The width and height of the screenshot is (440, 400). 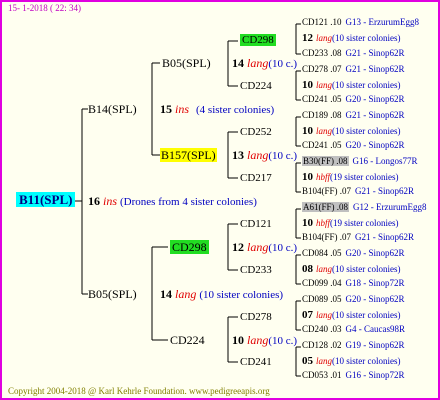 What do you see at coordinates (375, 345) in the screenshot?
I see `g4-entry-location: G19 - Sinop62R` at bounding box center [375, 345].